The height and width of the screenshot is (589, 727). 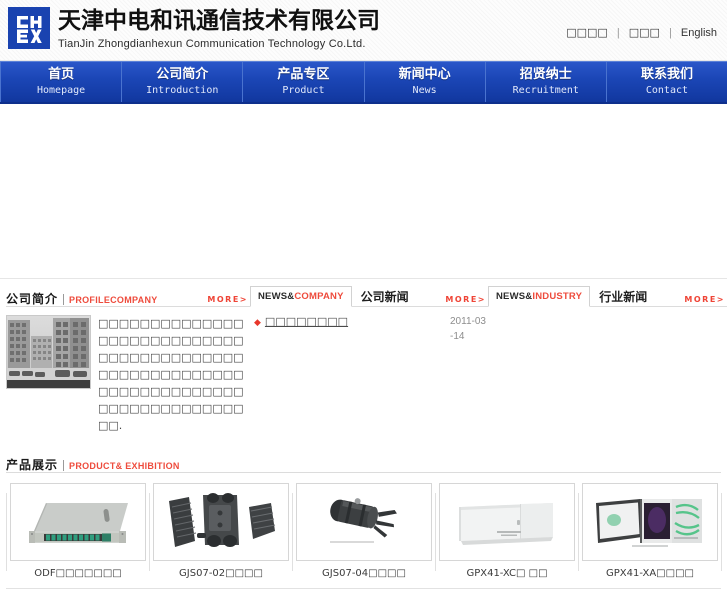 I want to click on tab-label-cn: 公司新闻, so click(x=384, y=296).